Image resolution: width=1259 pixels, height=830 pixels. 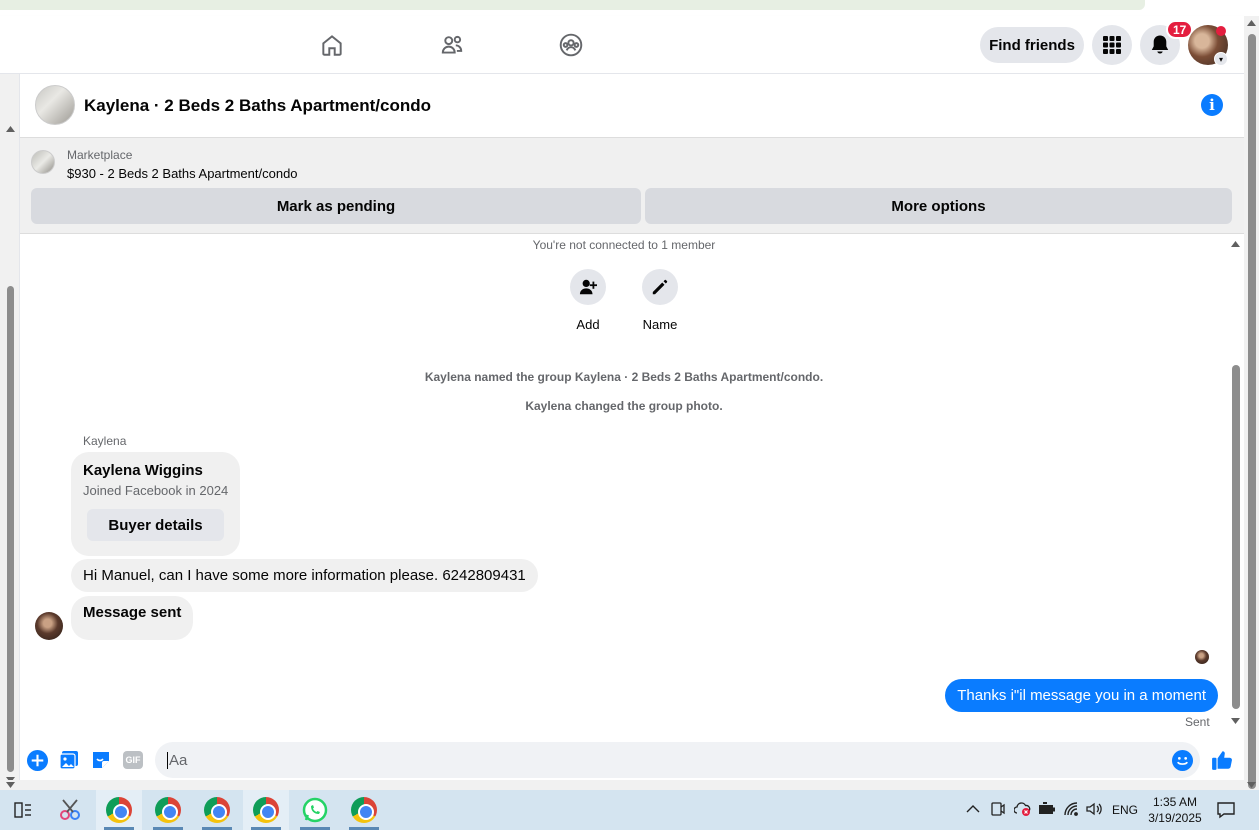 I want to click on incoming-message-sent-notice: Message sent, so click(x=132, y=618).